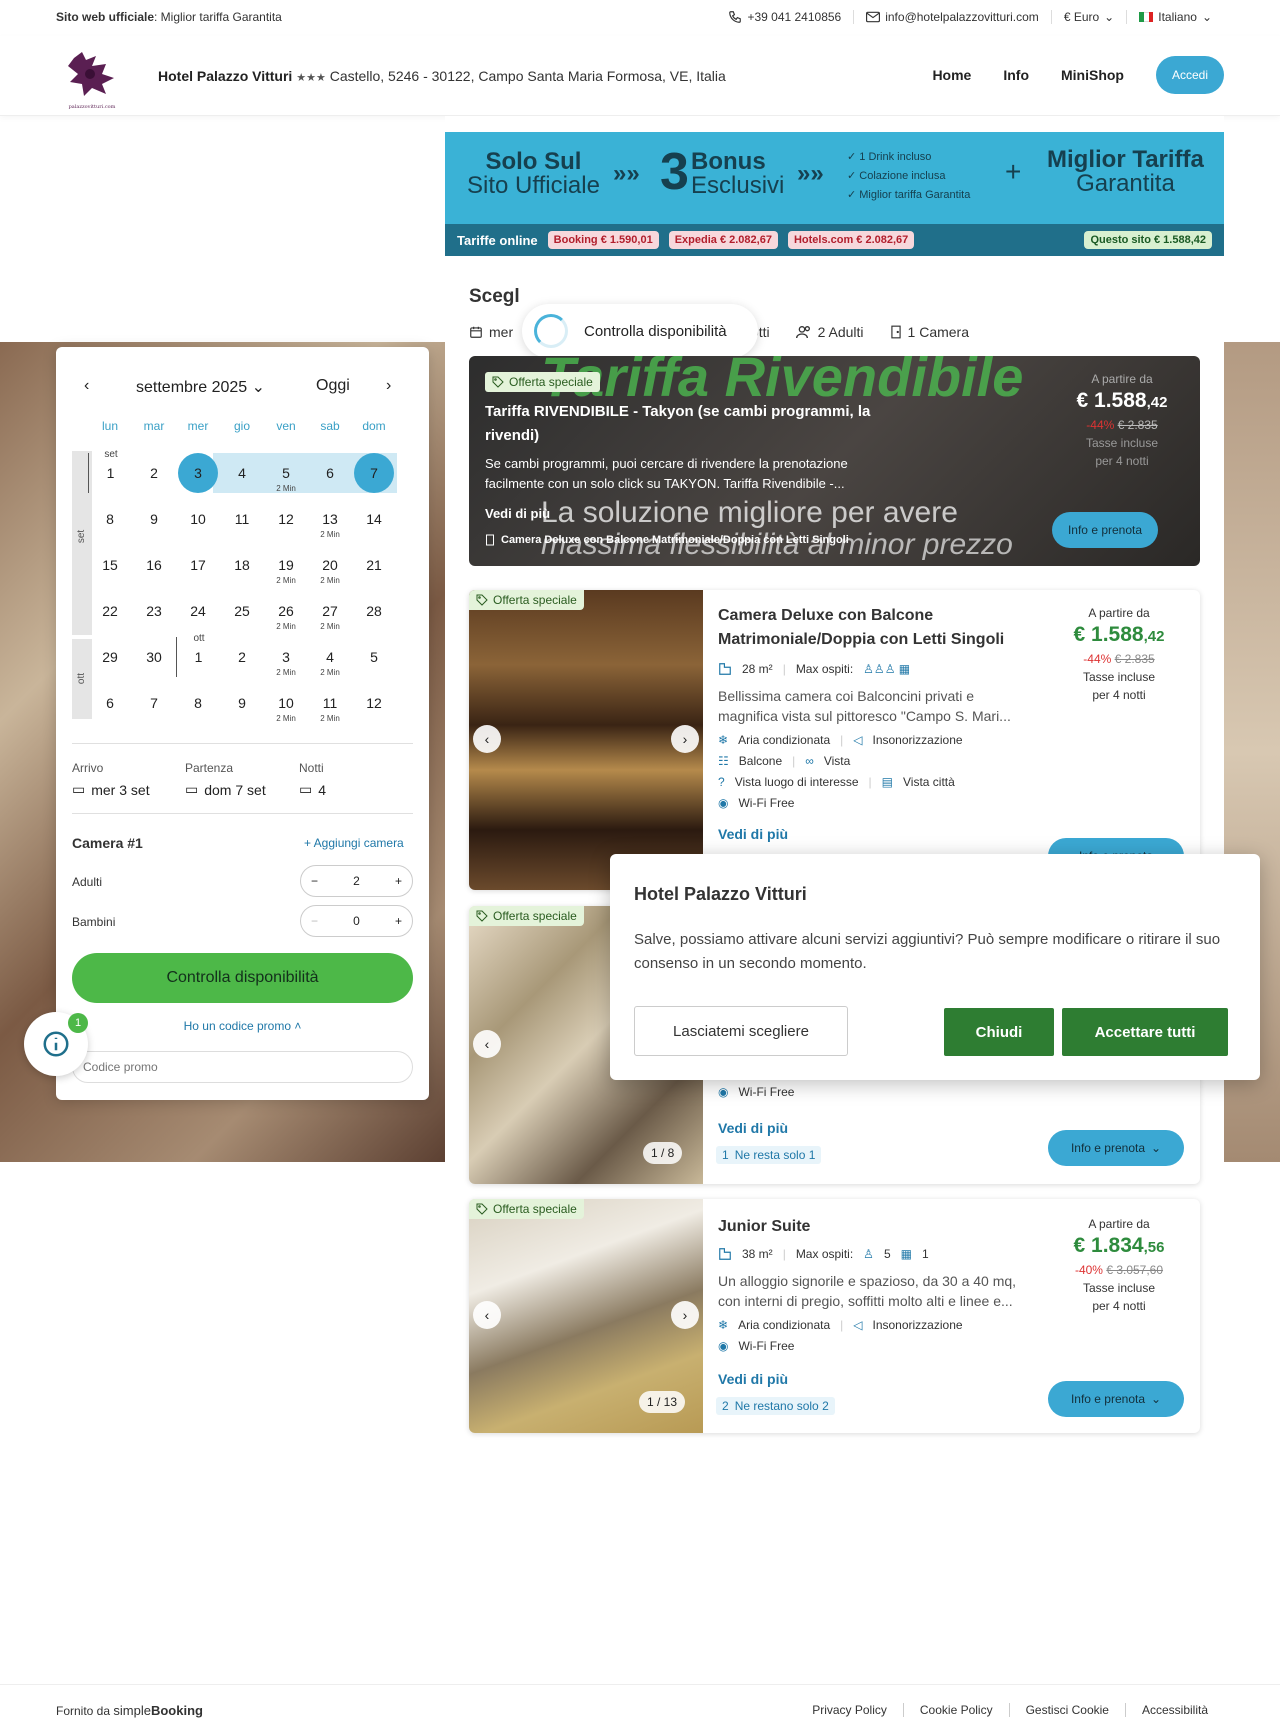 The height and width of the screenshot is (1731, 1280). I want to click on children-stepper: −0 +, so click(356, 921).